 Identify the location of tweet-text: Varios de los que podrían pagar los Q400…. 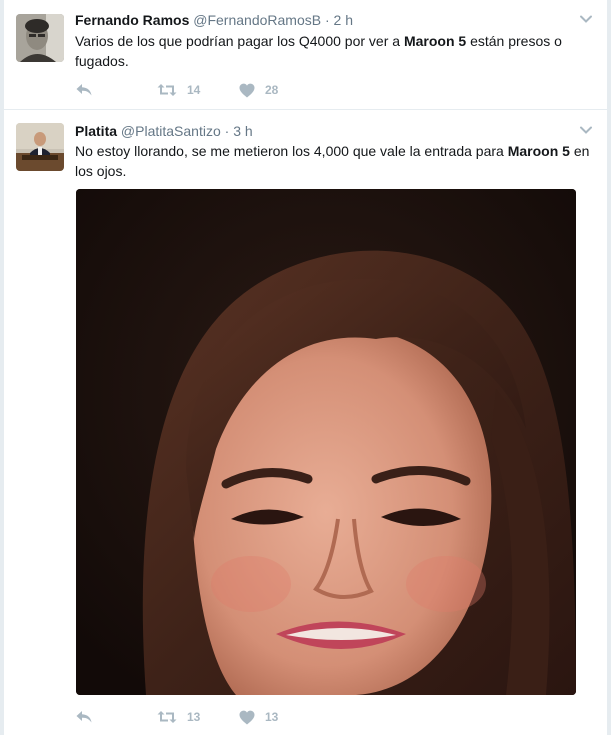
(335, 51).